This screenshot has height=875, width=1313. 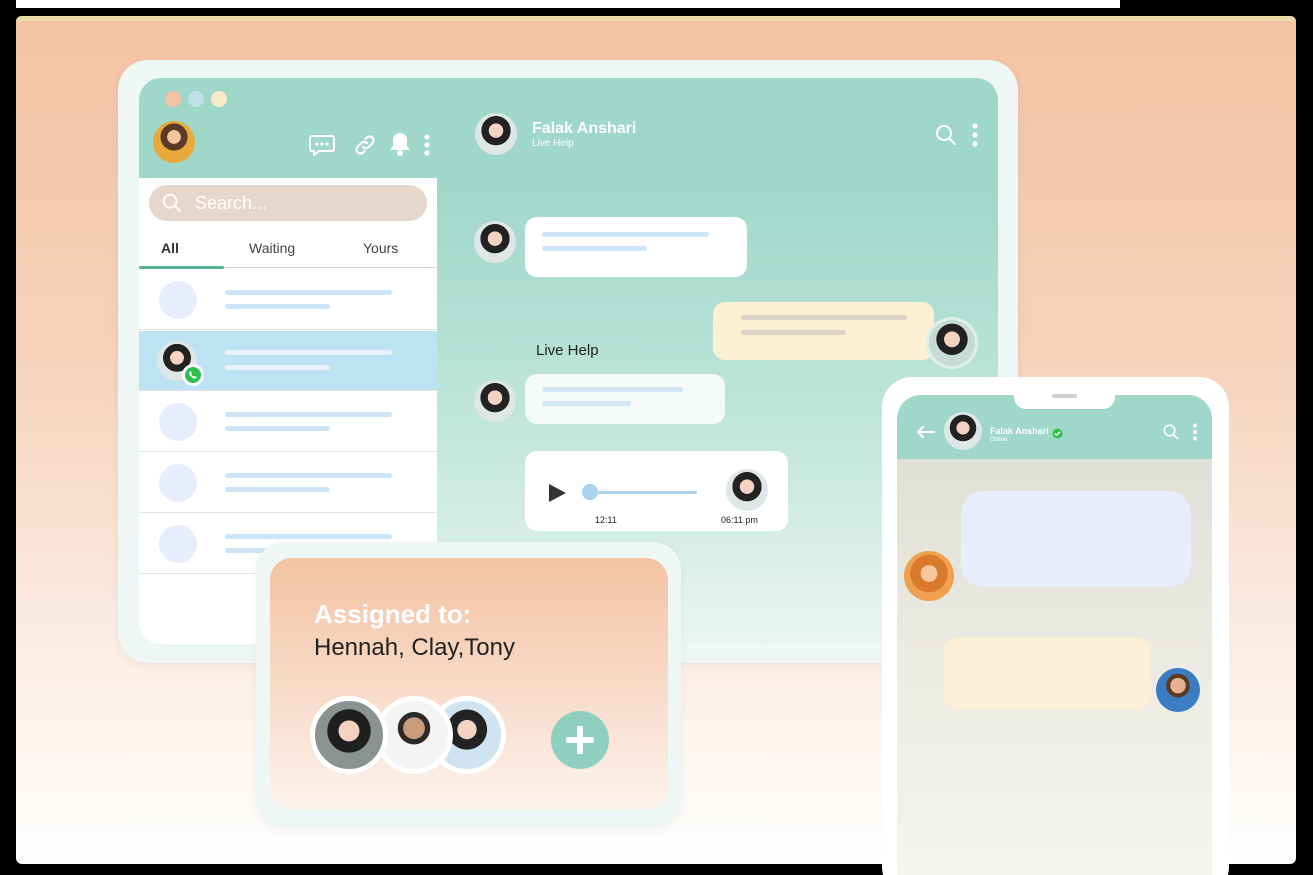 What do you see at coordinates (1047, 673) in the screenshot?
I see `phone-message-bubble-outgoing` at bounding box center [1047, 673].